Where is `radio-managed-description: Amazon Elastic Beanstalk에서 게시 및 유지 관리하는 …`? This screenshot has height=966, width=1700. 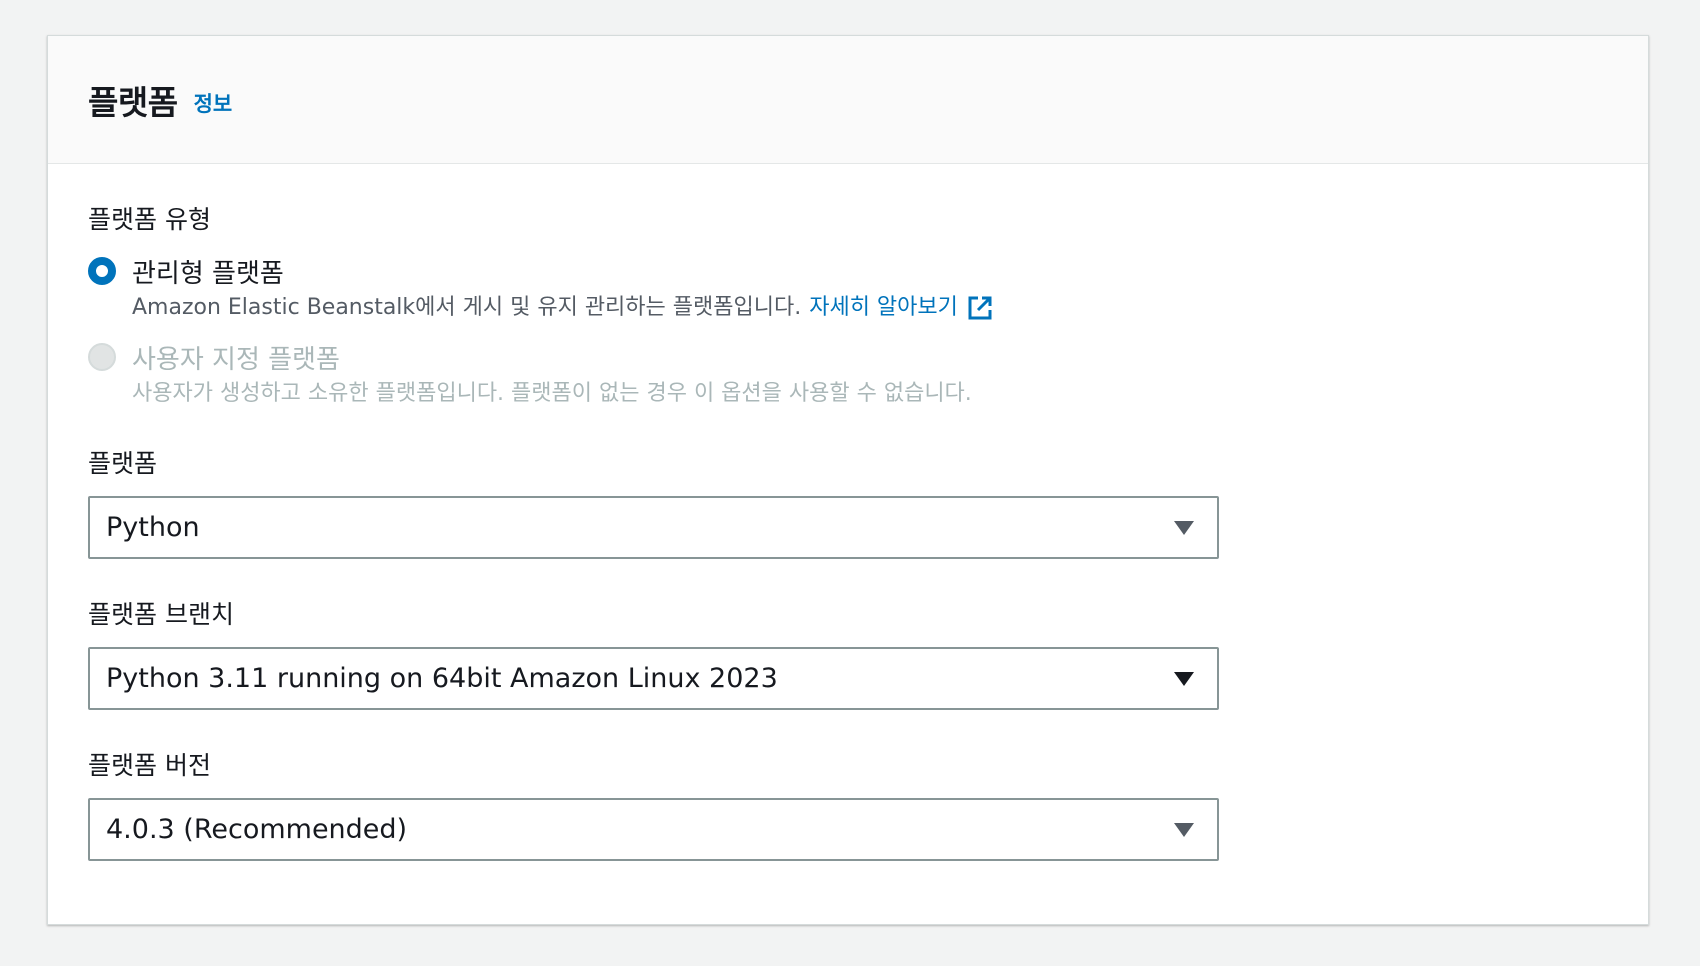 radio-managed-description: Amazon Elastic Beanstalk에서 게시 및 유지 관리하는 … is located at coordinates (870, 308).